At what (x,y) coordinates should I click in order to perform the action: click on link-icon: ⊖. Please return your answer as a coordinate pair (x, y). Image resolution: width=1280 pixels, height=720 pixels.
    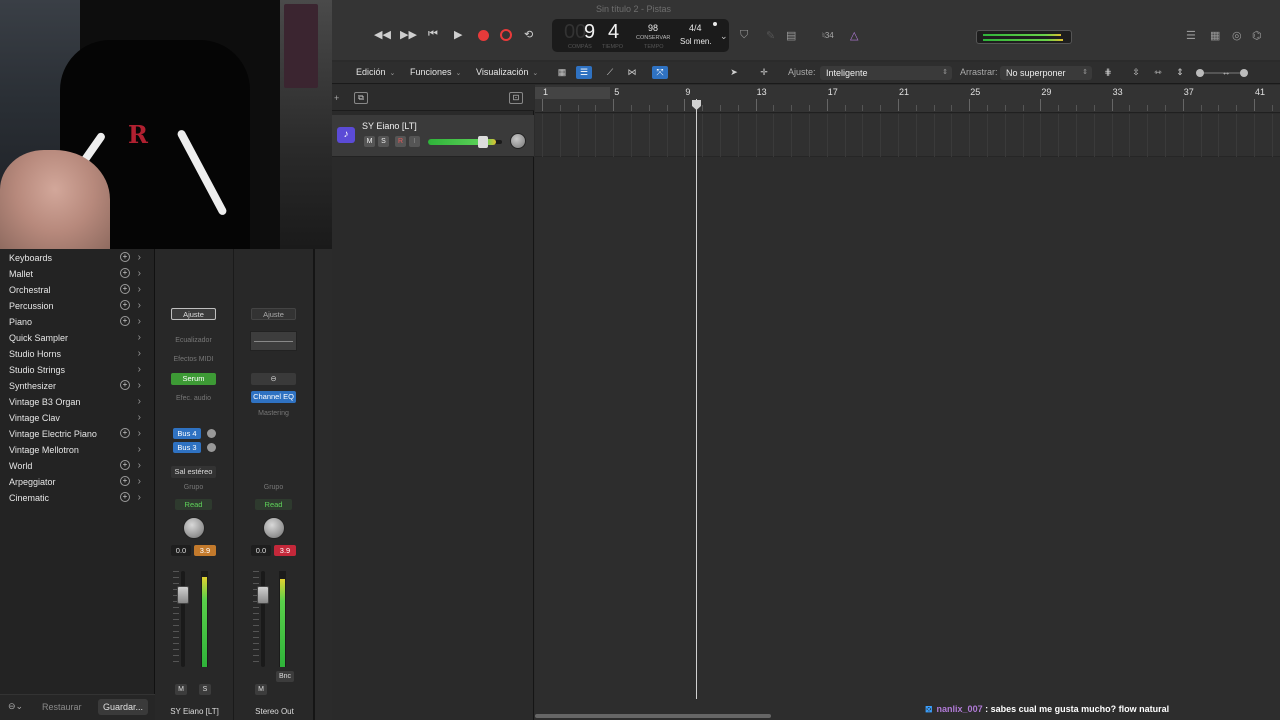
    Looking at the image, I should click on (273, 379).